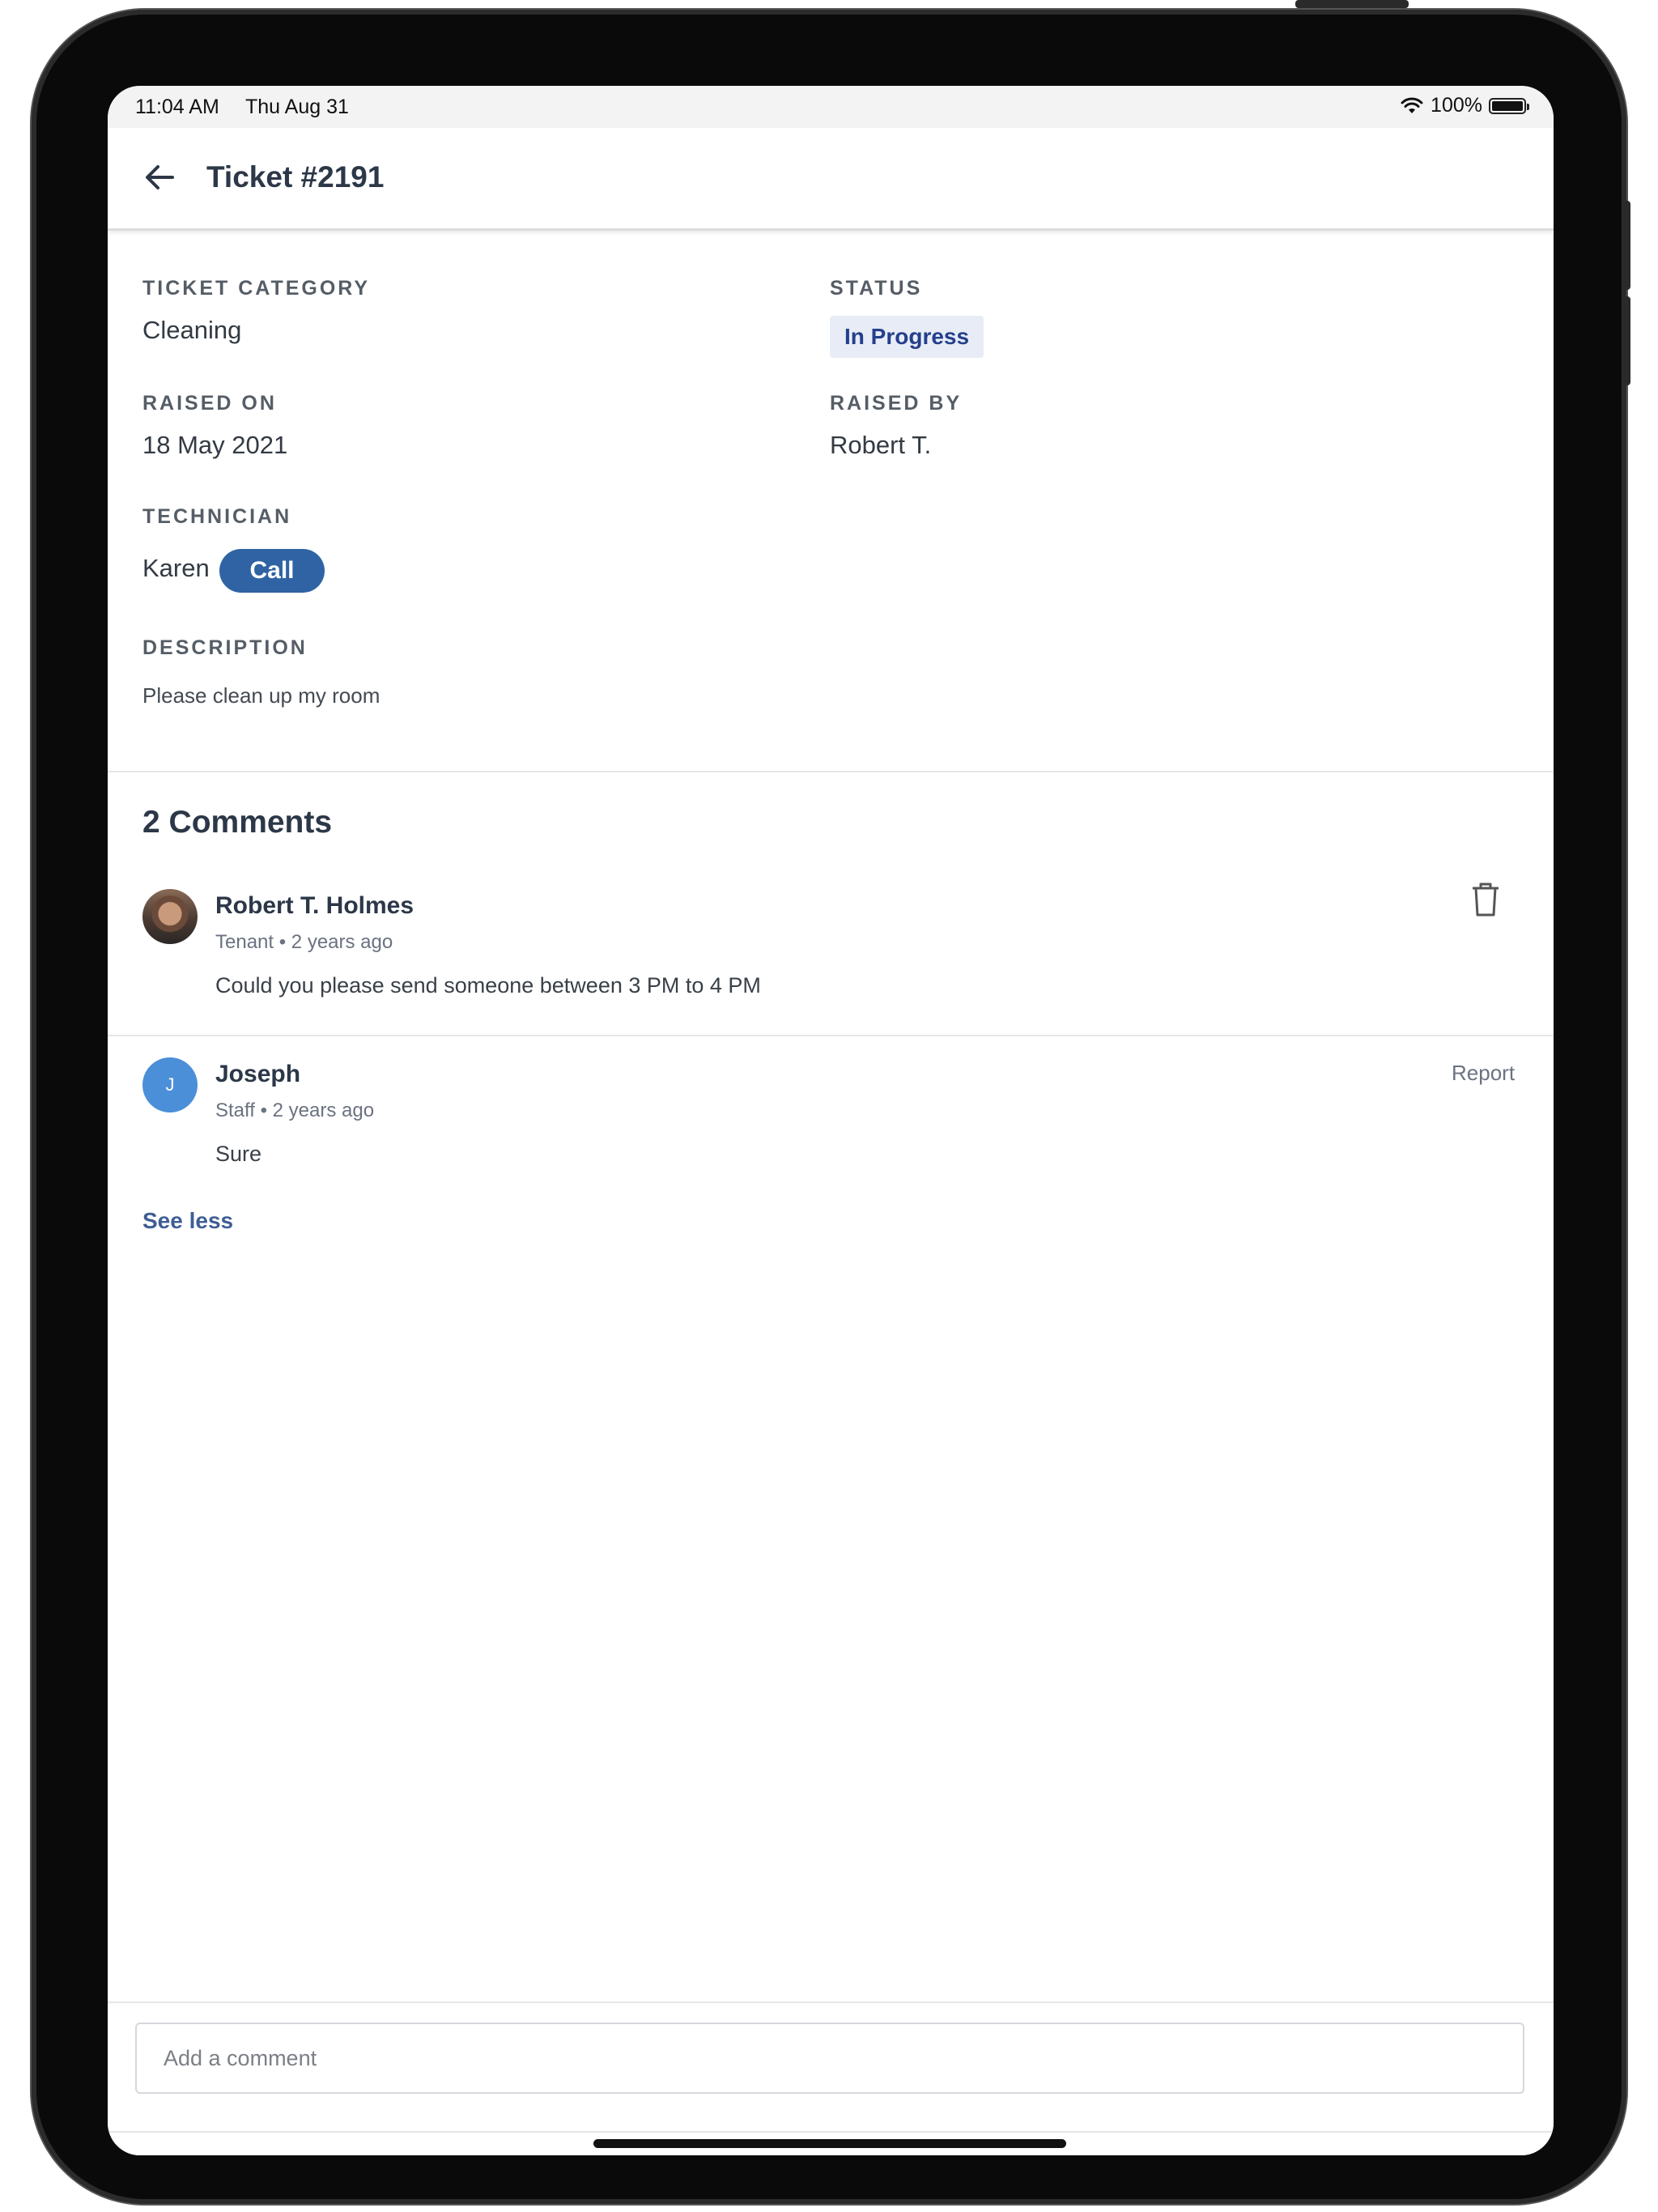  What do you see at coordinates (304, 942) in the screenshot?
I see `comment-meta: Tenant • 2 years ago` at bounding box center [304, 942].